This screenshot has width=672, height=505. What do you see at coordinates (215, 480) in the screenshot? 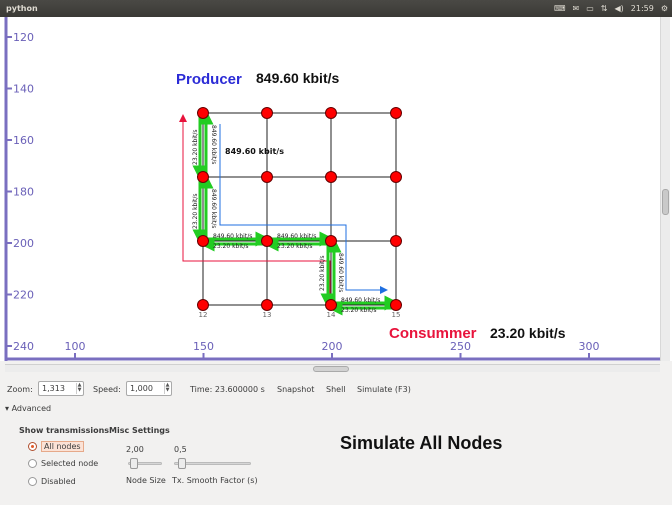
I see `smooth-factor-label: Tx. Smooth Factor (s)` at bounding box center [215, 480].